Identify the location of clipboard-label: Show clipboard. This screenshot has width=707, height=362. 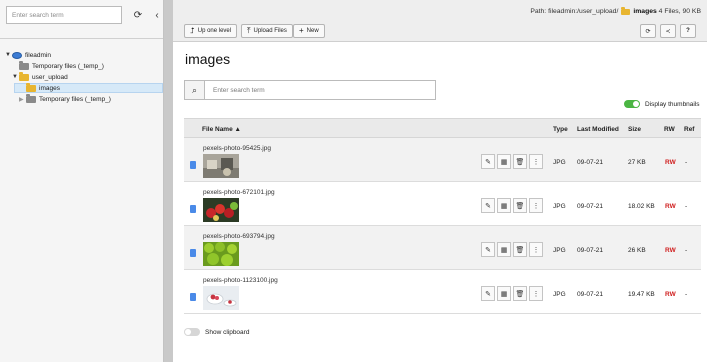
(227, 332).